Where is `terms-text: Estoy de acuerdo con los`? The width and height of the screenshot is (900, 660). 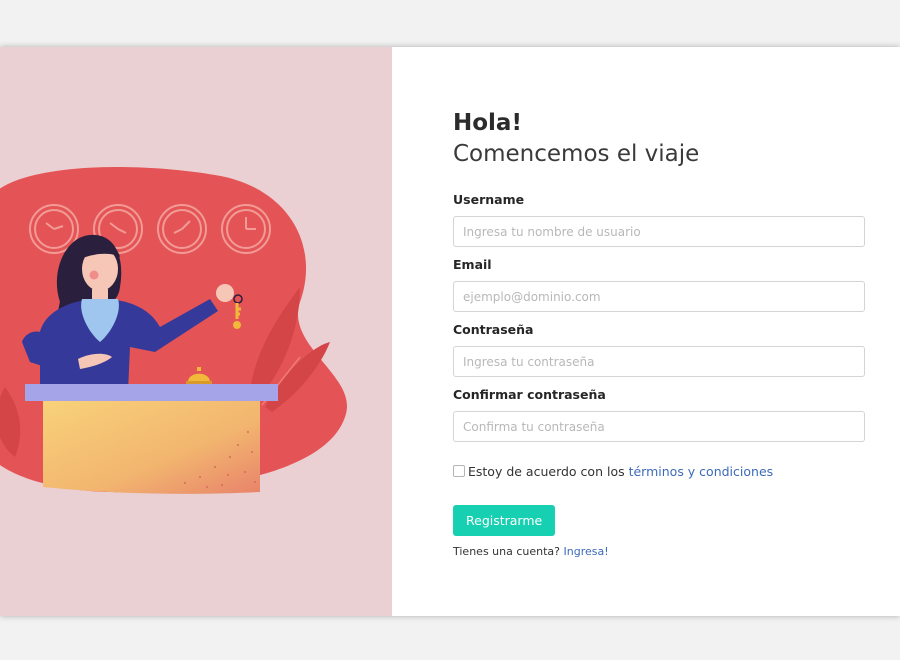 terms-text: Estoy de acuerdo con los is located at coordinates (546, 471).